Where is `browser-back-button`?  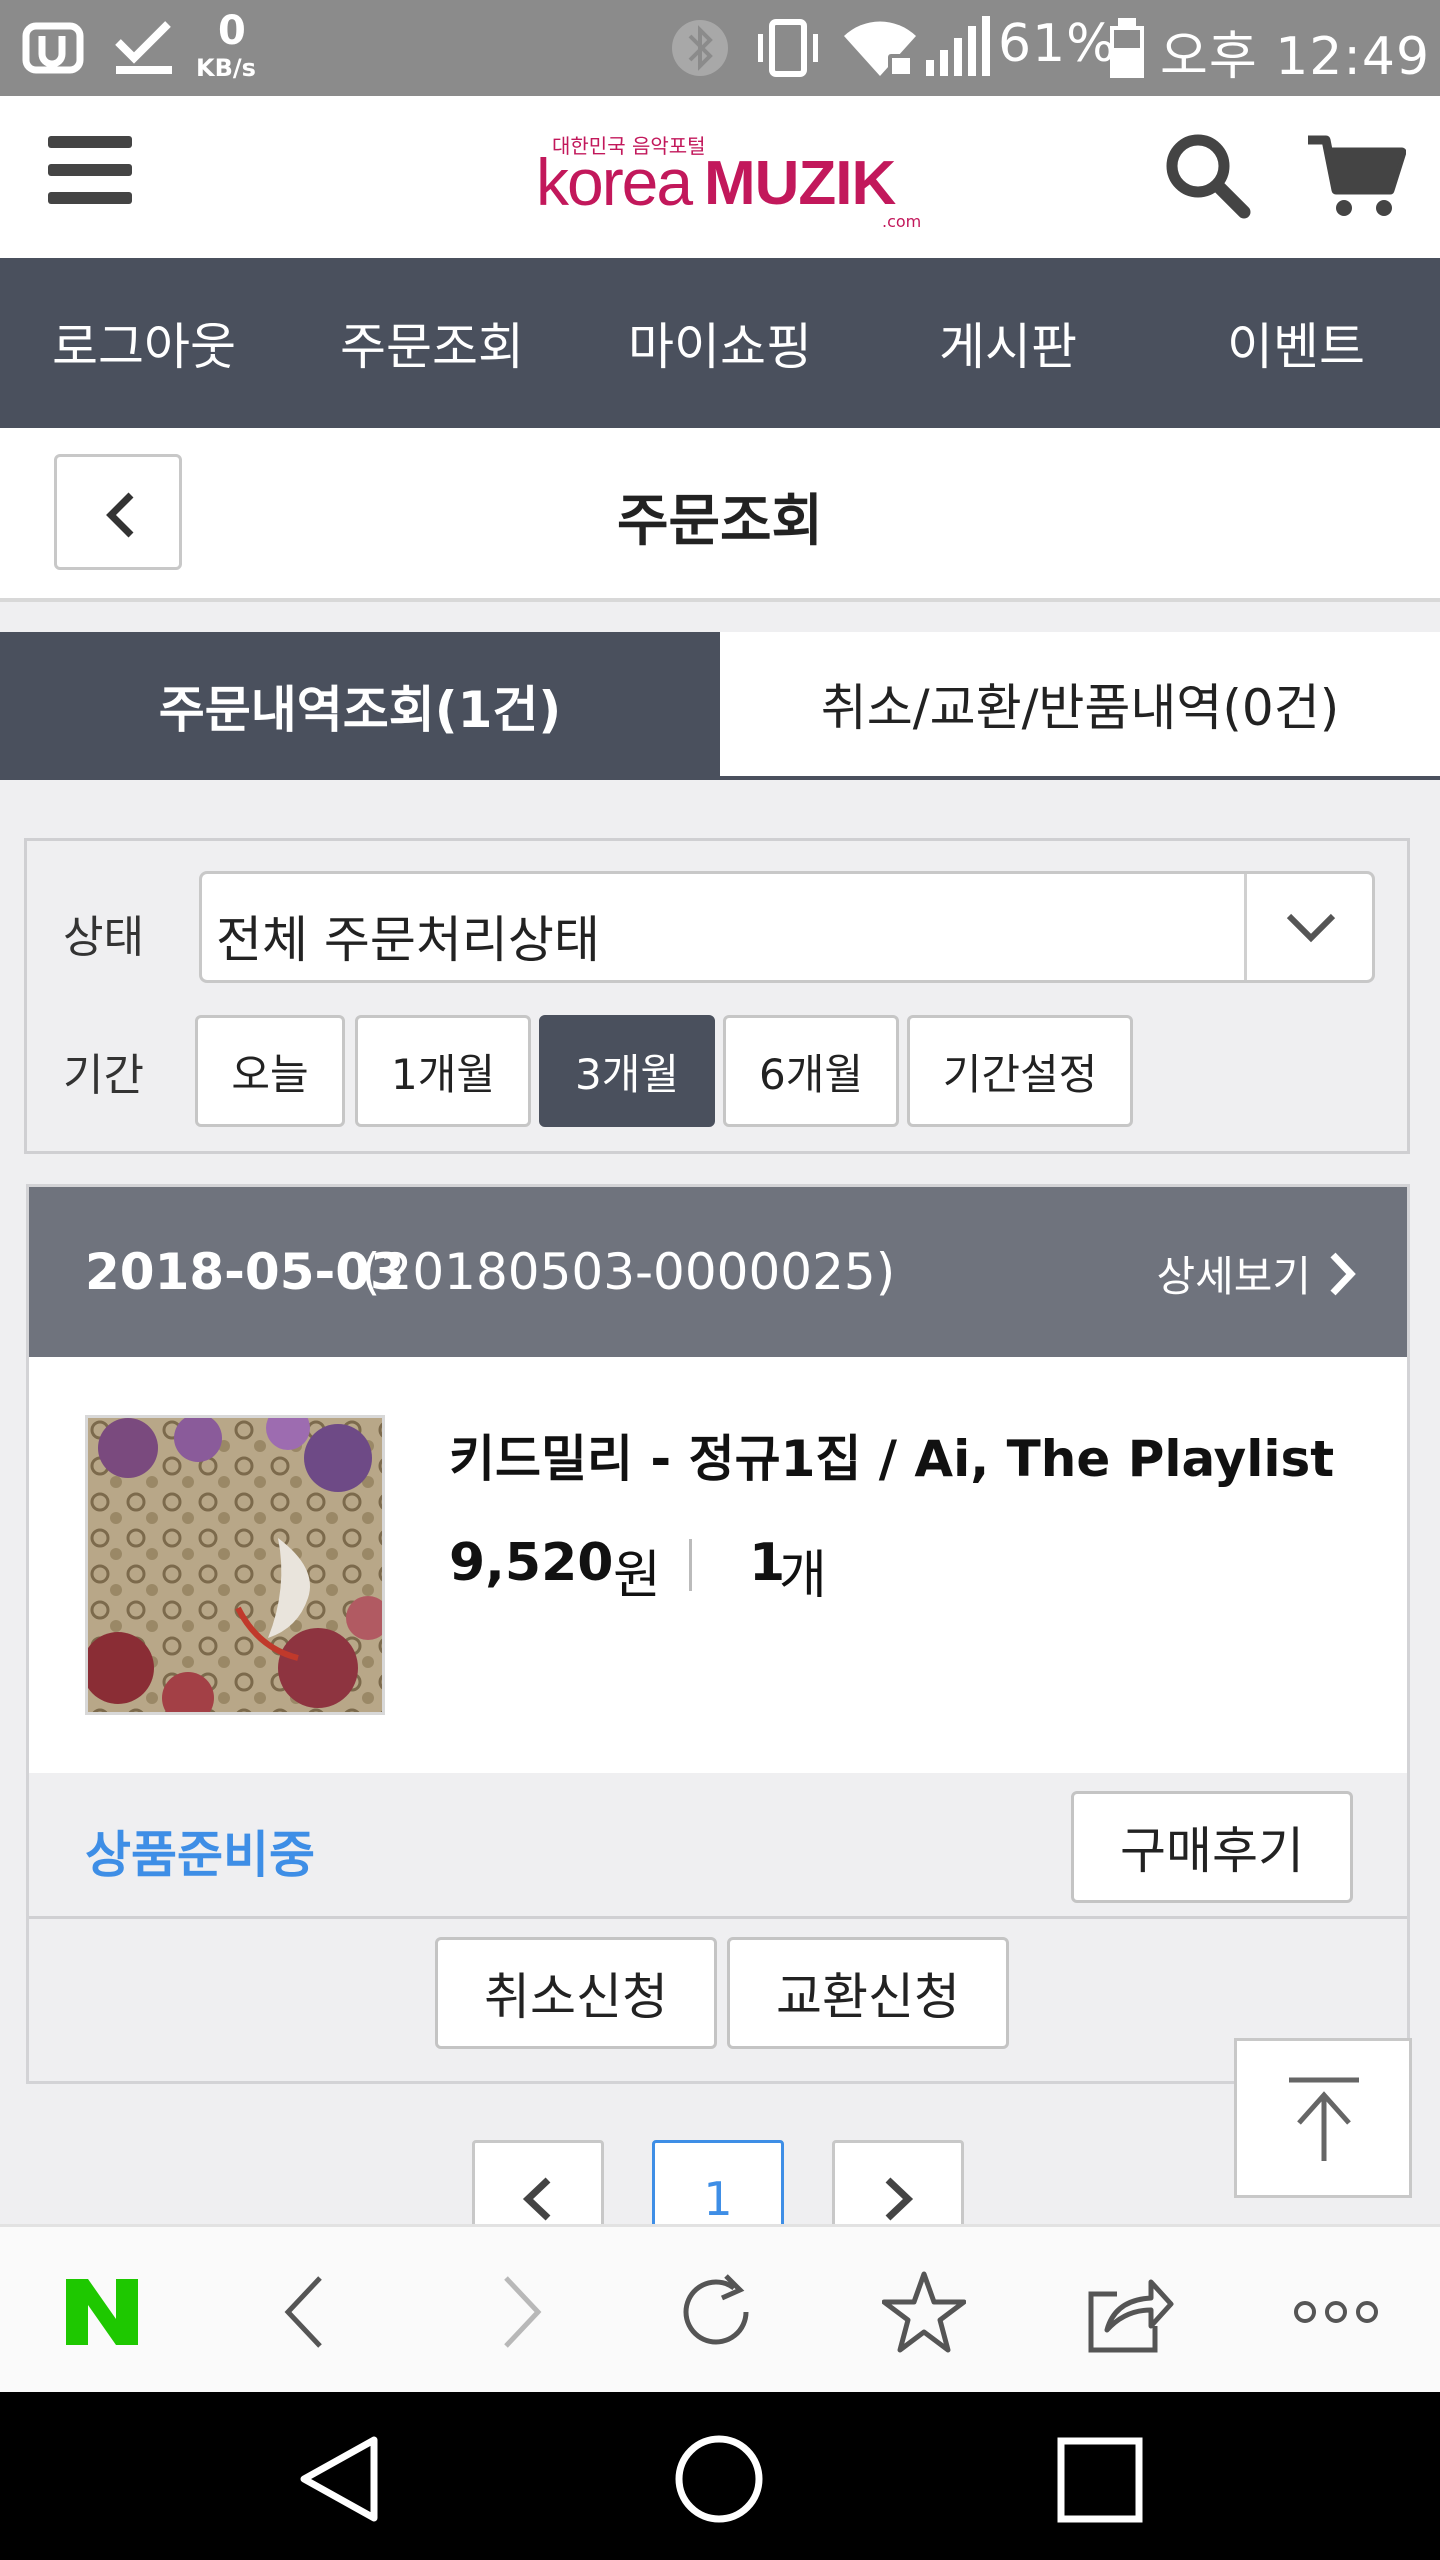 browser-back-button is located at coordinates (306, 2312).